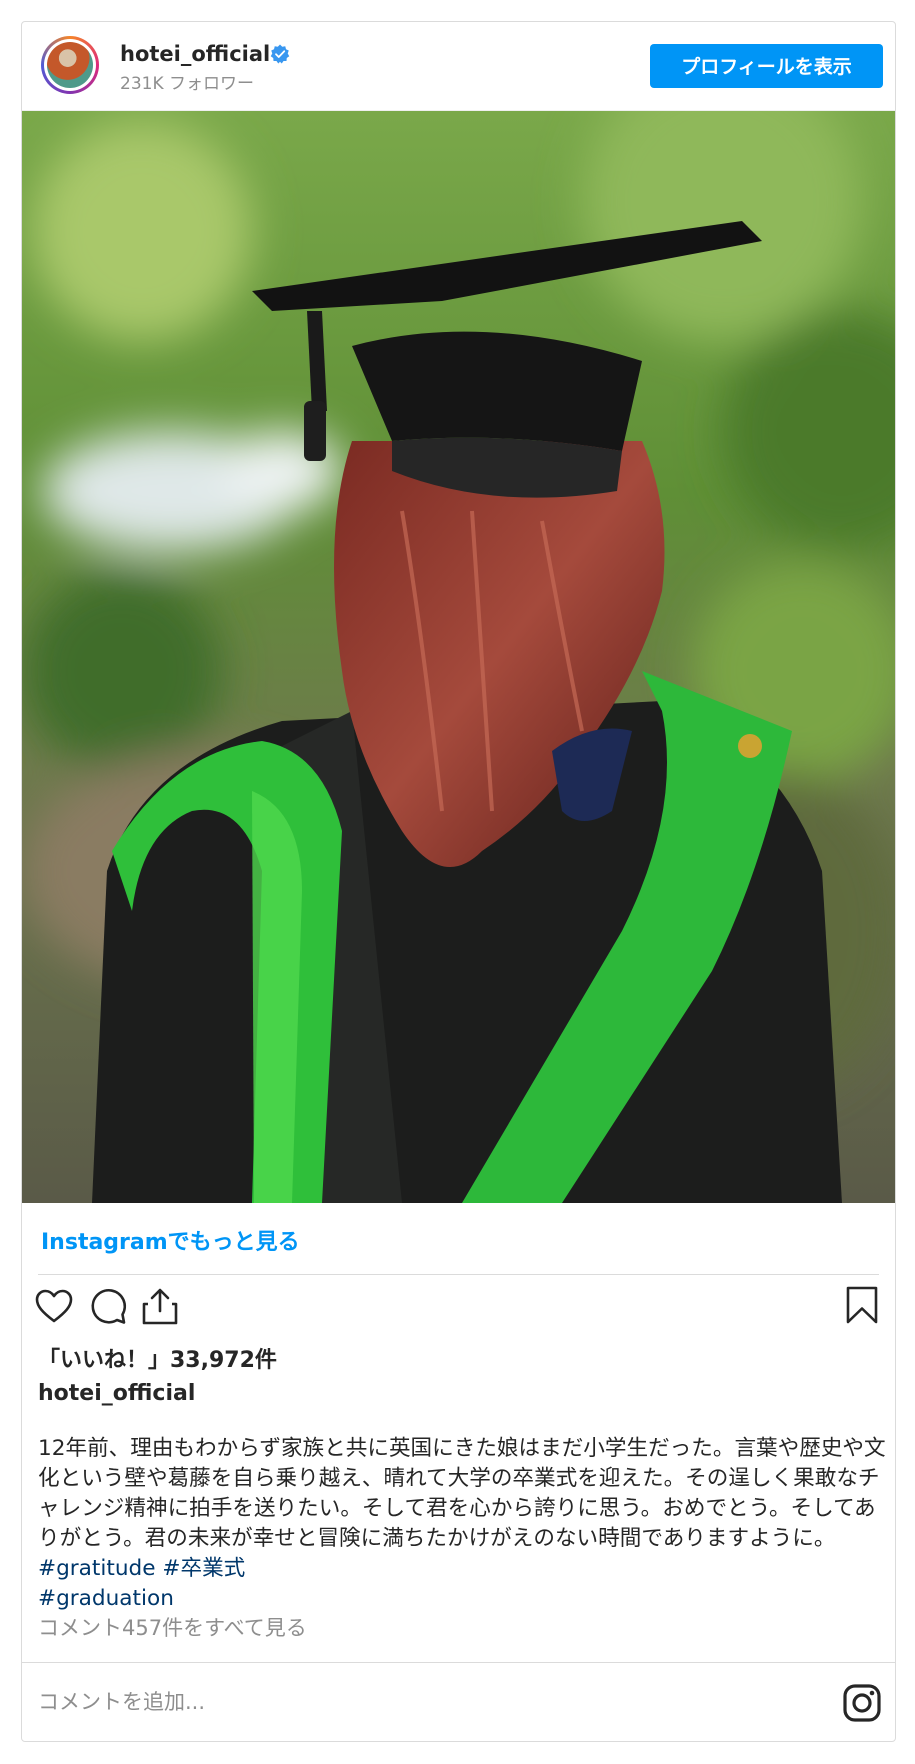 The image size is (915, 1764). What do you see at coordinates (160, 1306) in the screenshot?
I see `share-icon` at bounding box center [160, 1306].